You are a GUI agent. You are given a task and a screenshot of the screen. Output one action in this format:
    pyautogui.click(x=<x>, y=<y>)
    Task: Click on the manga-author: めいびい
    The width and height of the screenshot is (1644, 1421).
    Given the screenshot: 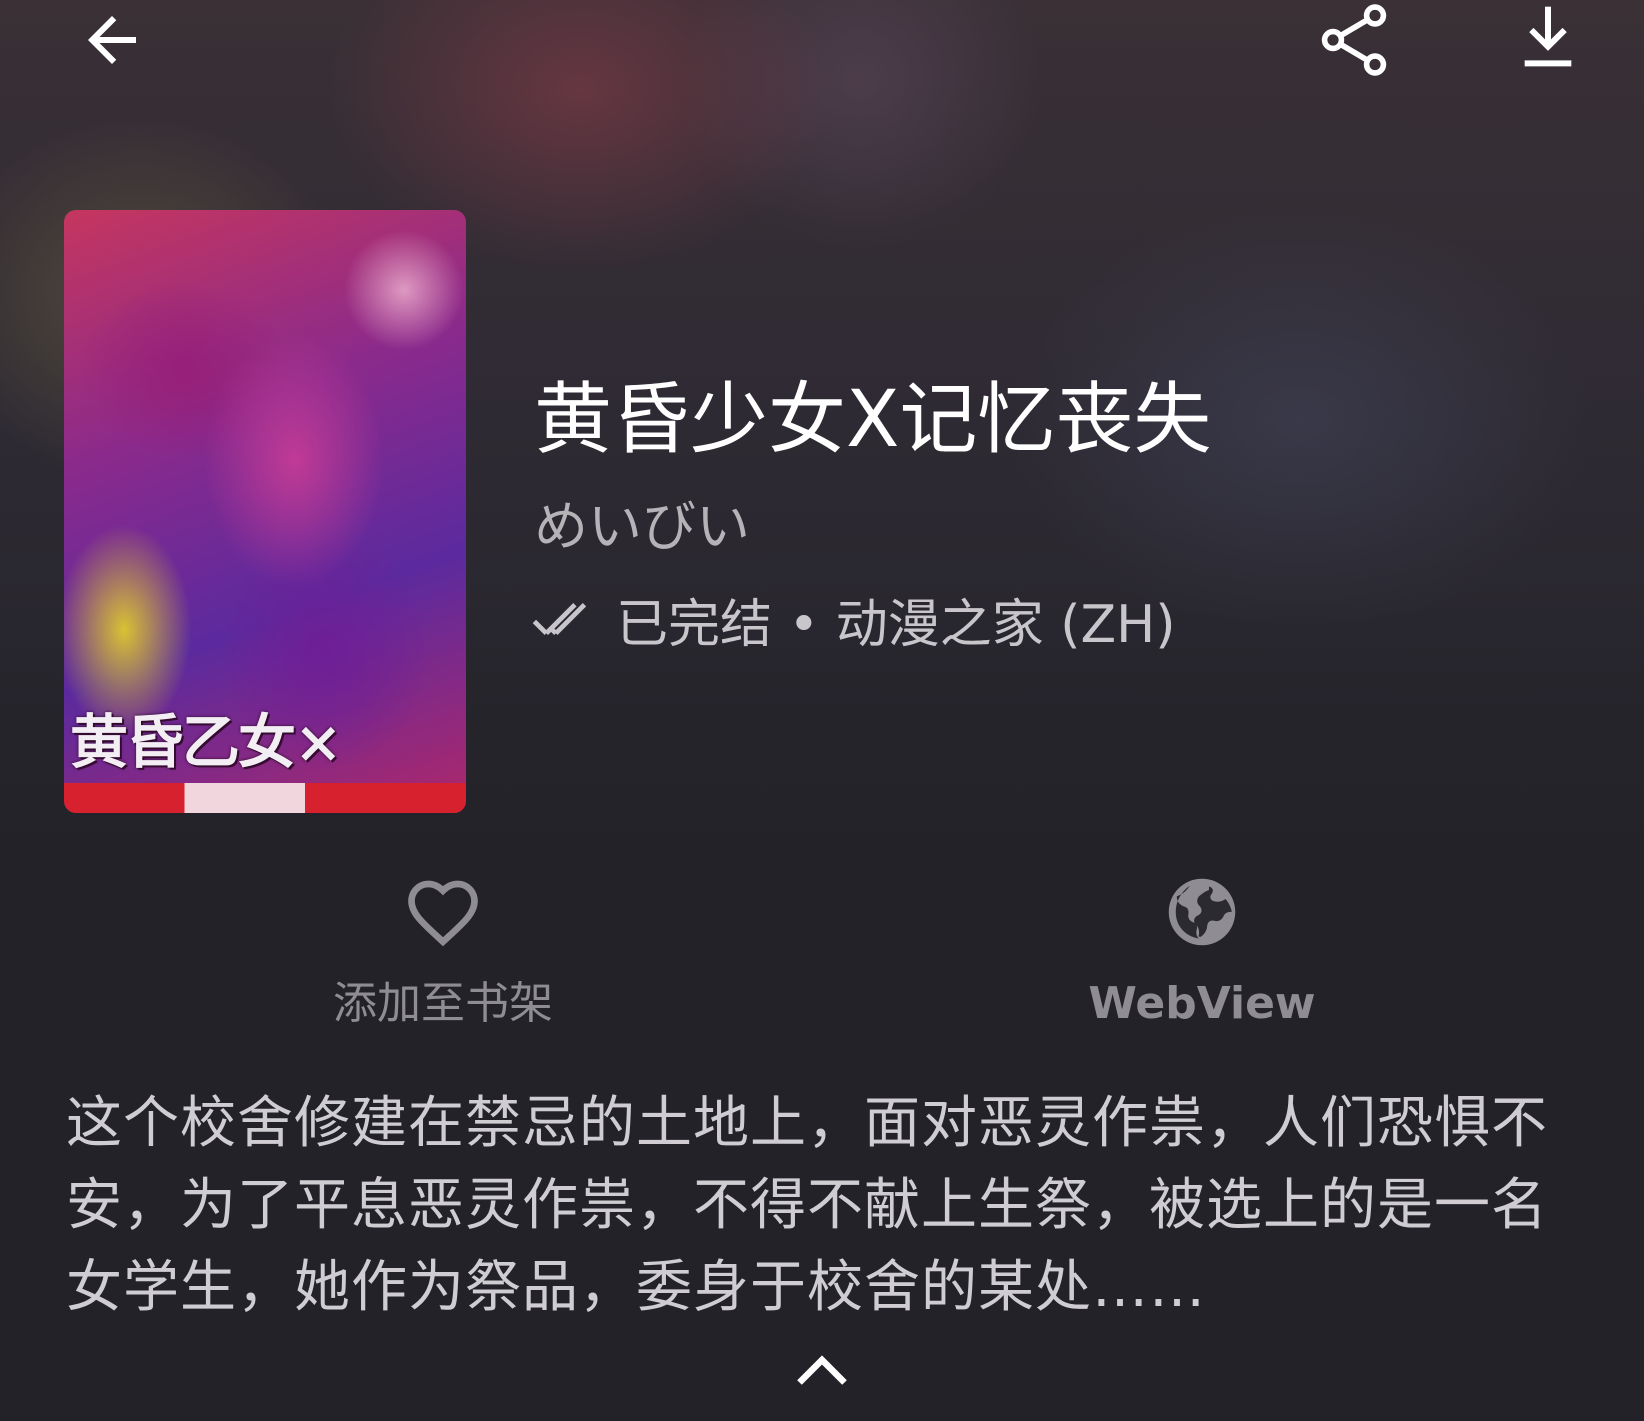 What is the action you would take?
    pyautogui.click(x=642, y=527)
    